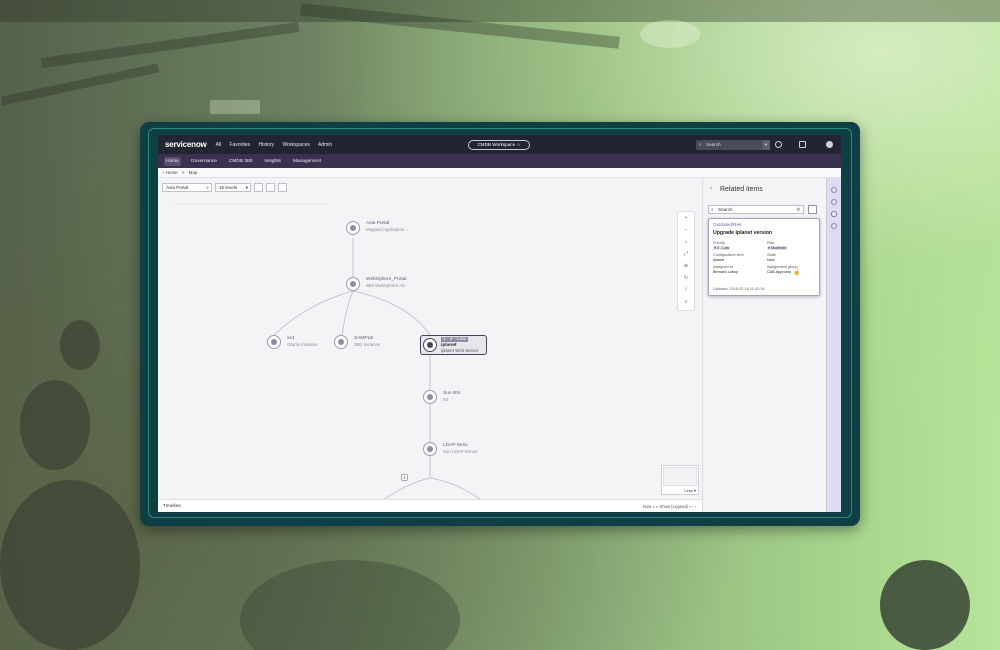 The height and width of the screenshot is (650, 1000). What do you see at coordinates (172, 161) in the screenshot?
I see `tab-home: Home` at bounding box center [172, 161].